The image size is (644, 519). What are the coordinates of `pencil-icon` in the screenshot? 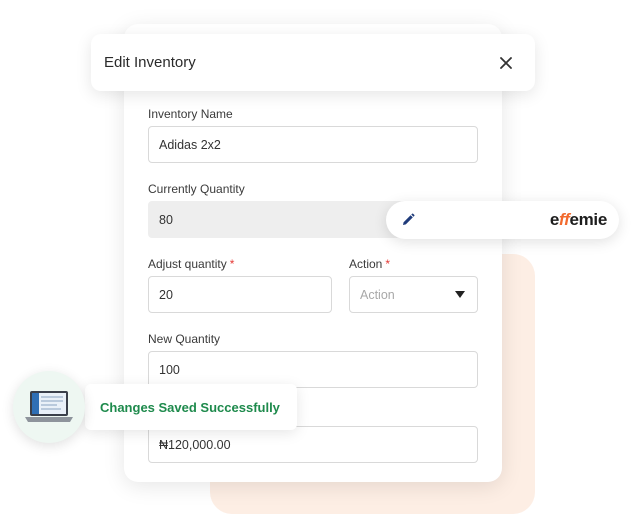 It's located at (409, 219).